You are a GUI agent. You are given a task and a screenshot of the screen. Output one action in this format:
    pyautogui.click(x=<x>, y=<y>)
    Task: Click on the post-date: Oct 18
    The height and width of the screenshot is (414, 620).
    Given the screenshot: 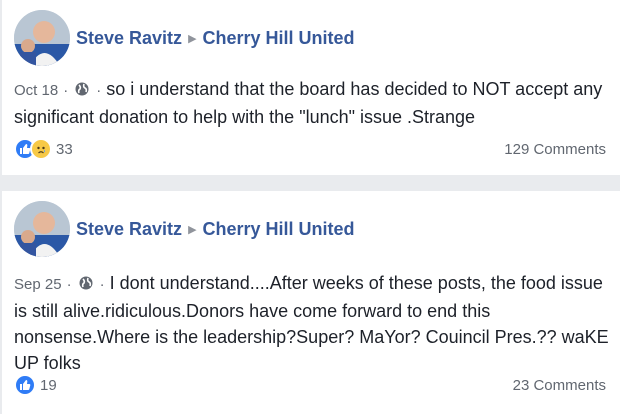 What is the action you would take?
    pyautogui.click(x=36, y=90)
    